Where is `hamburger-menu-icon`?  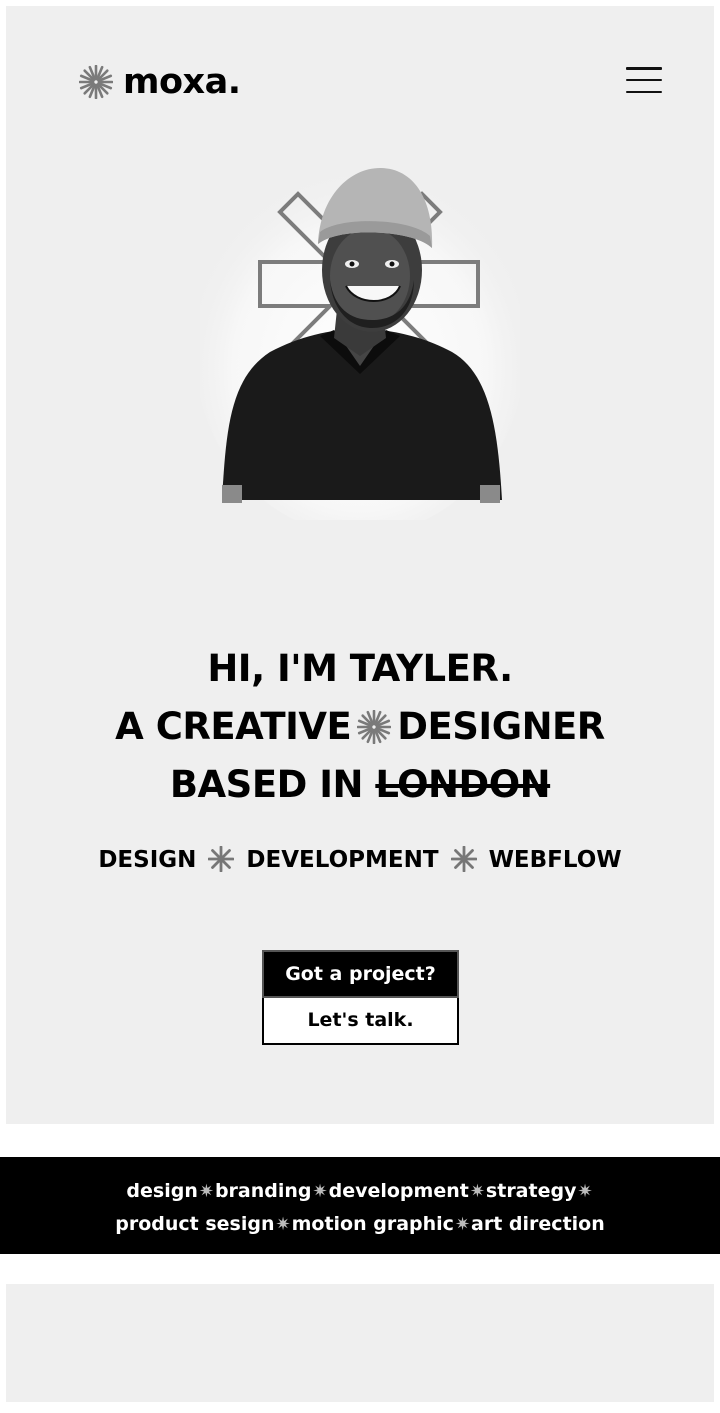
hamburger-menu-icon is located at coordinates (644, 80).